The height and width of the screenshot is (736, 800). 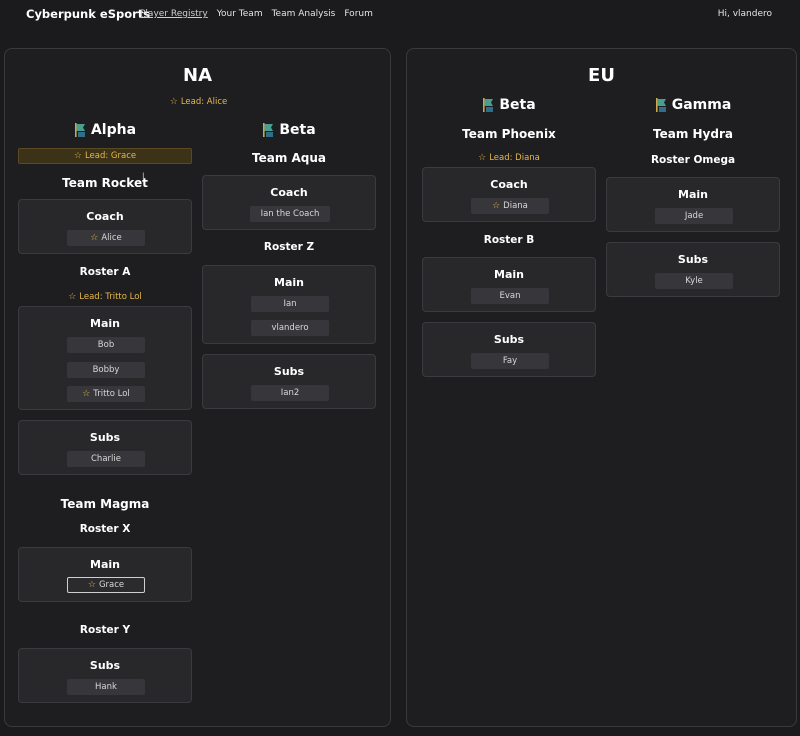 I want to click on roster-name: Roster X, so click(x=105, y=529).